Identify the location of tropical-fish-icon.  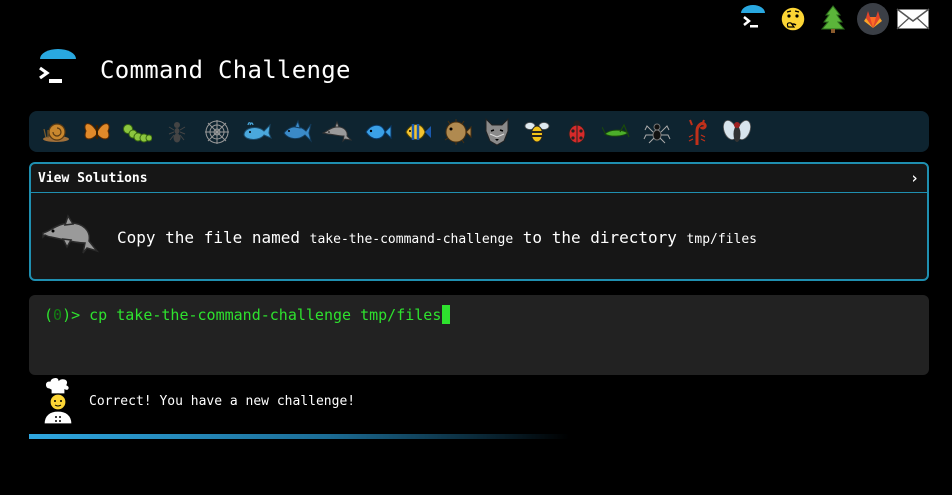
(417, 132).